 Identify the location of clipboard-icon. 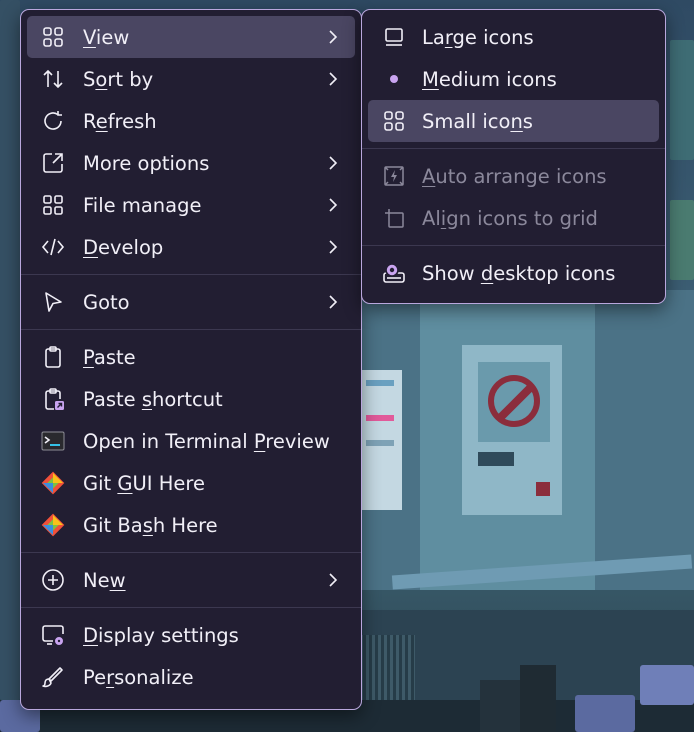
(53, 357).